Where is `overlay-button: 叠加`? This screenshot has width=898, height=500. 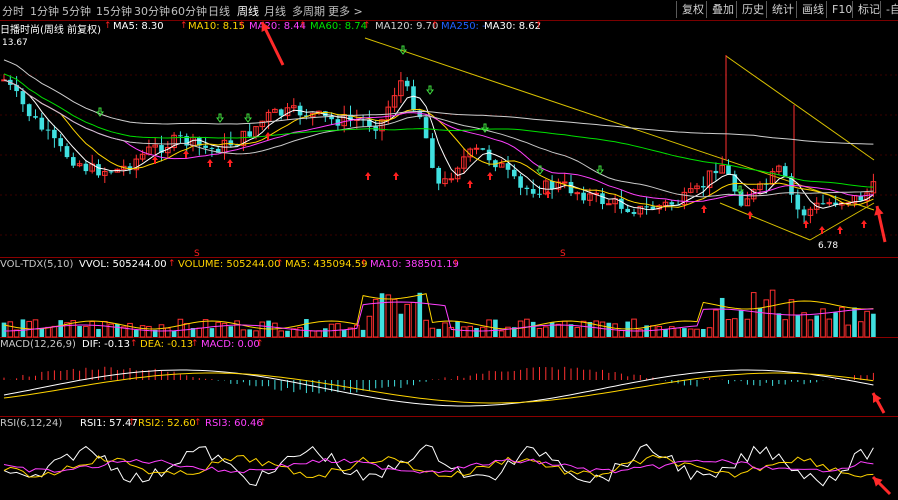 overlay-button: 叠加 is located at coordinates (722, 9).